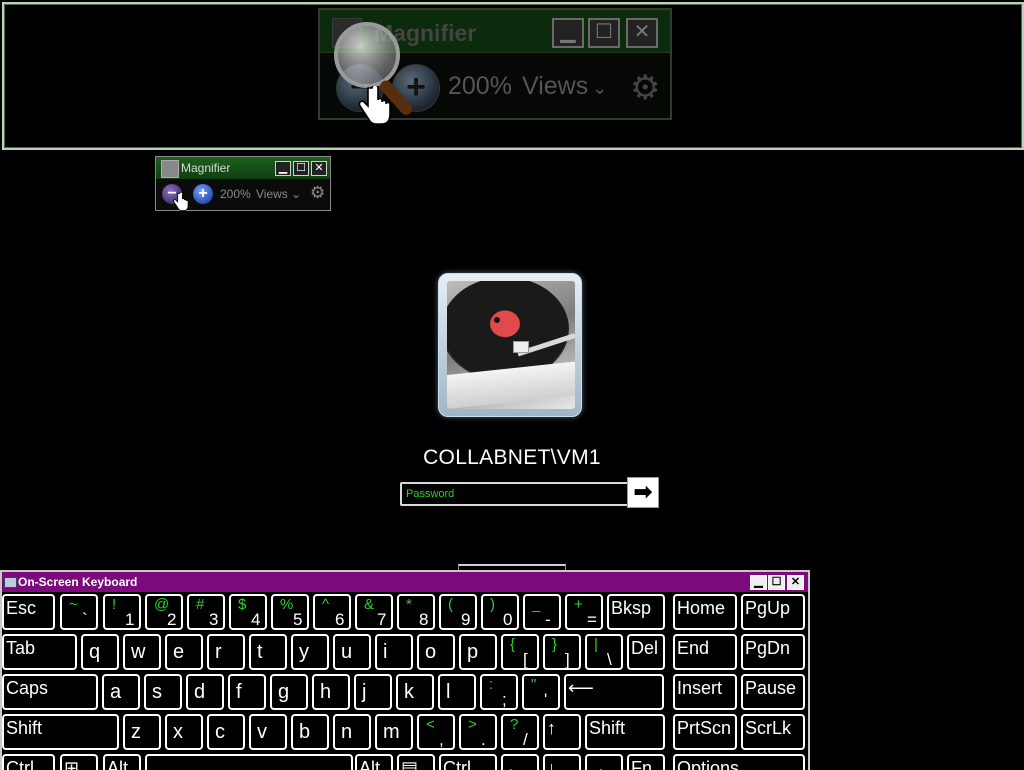 The image size is (1024, 770). I want to click on key: Home, so click(705, 612).